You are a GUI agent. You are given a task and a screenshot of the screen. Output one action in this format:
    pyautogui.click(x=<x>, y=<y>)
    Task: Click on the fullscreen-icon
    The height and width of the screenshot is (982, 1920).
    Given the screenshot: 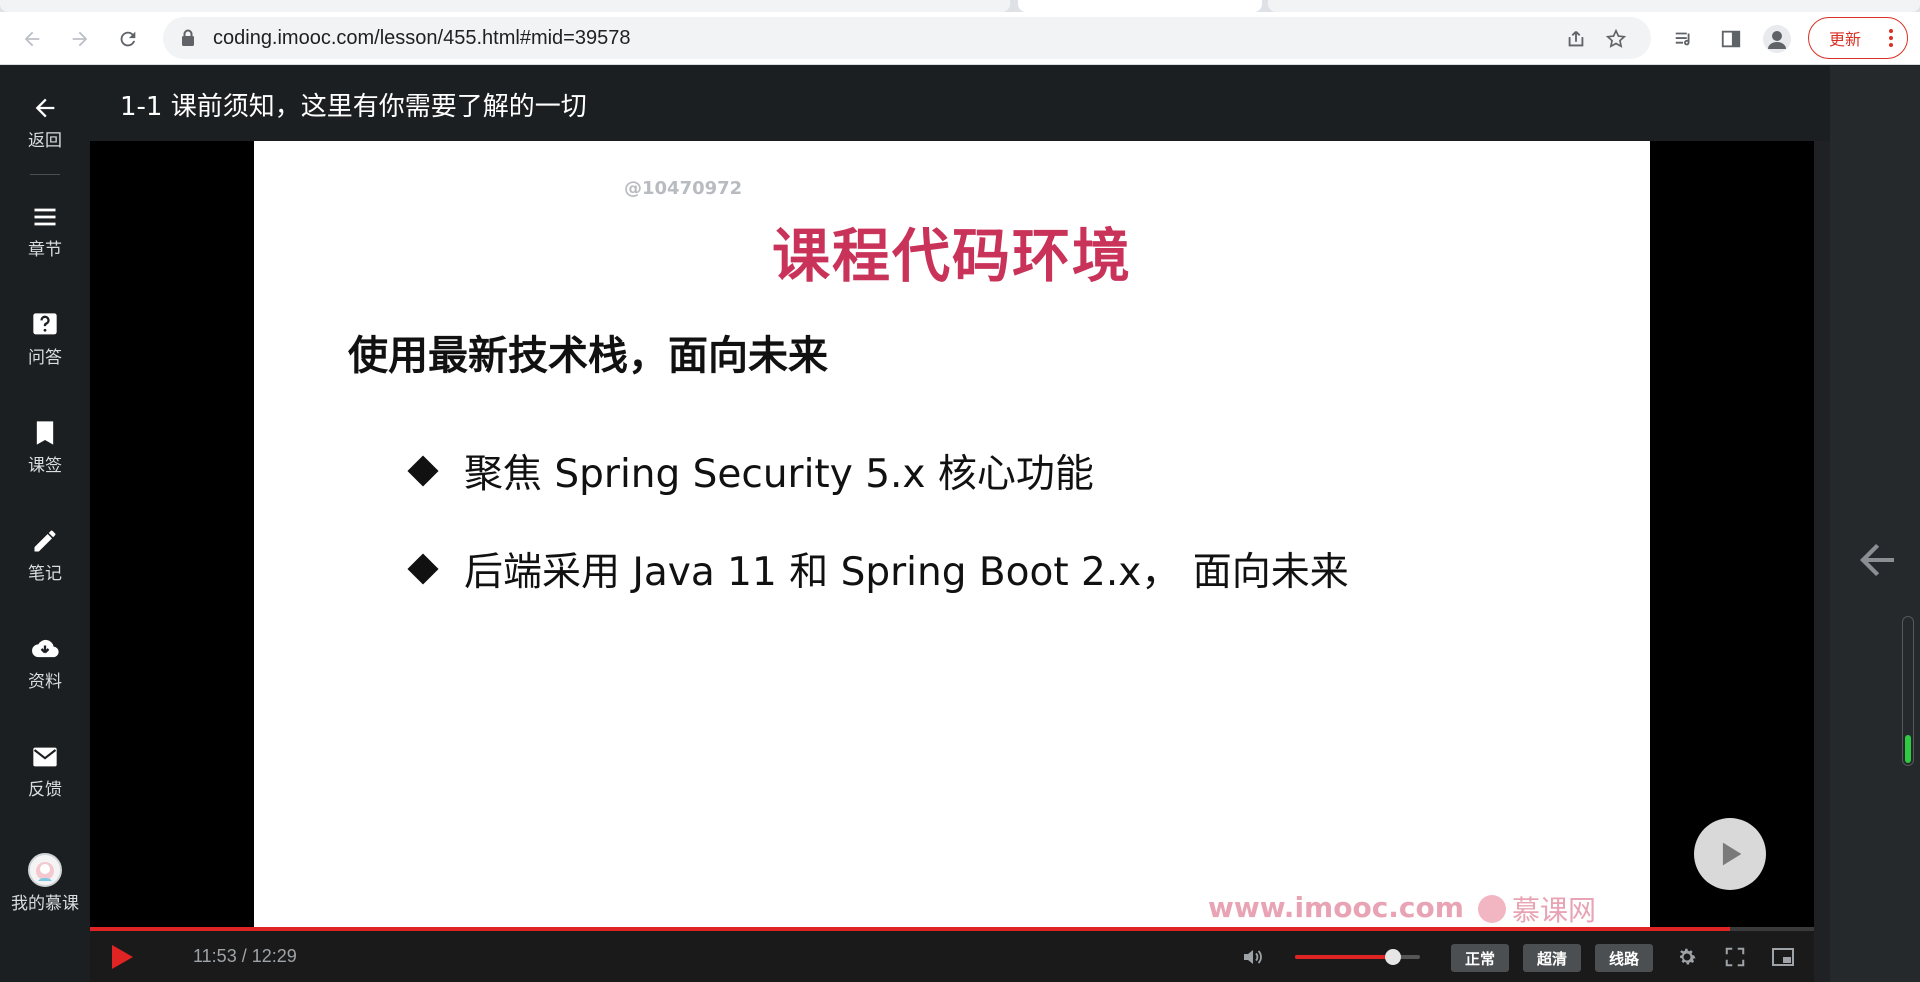 What is the action you would take?
    pyautogui.click(x=1735, y=957)
    